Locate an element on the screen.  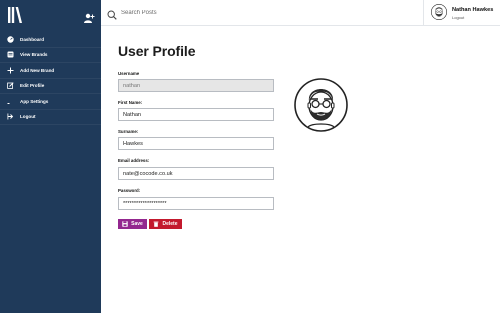
save-button: Save is located at coordinates (132, 224).